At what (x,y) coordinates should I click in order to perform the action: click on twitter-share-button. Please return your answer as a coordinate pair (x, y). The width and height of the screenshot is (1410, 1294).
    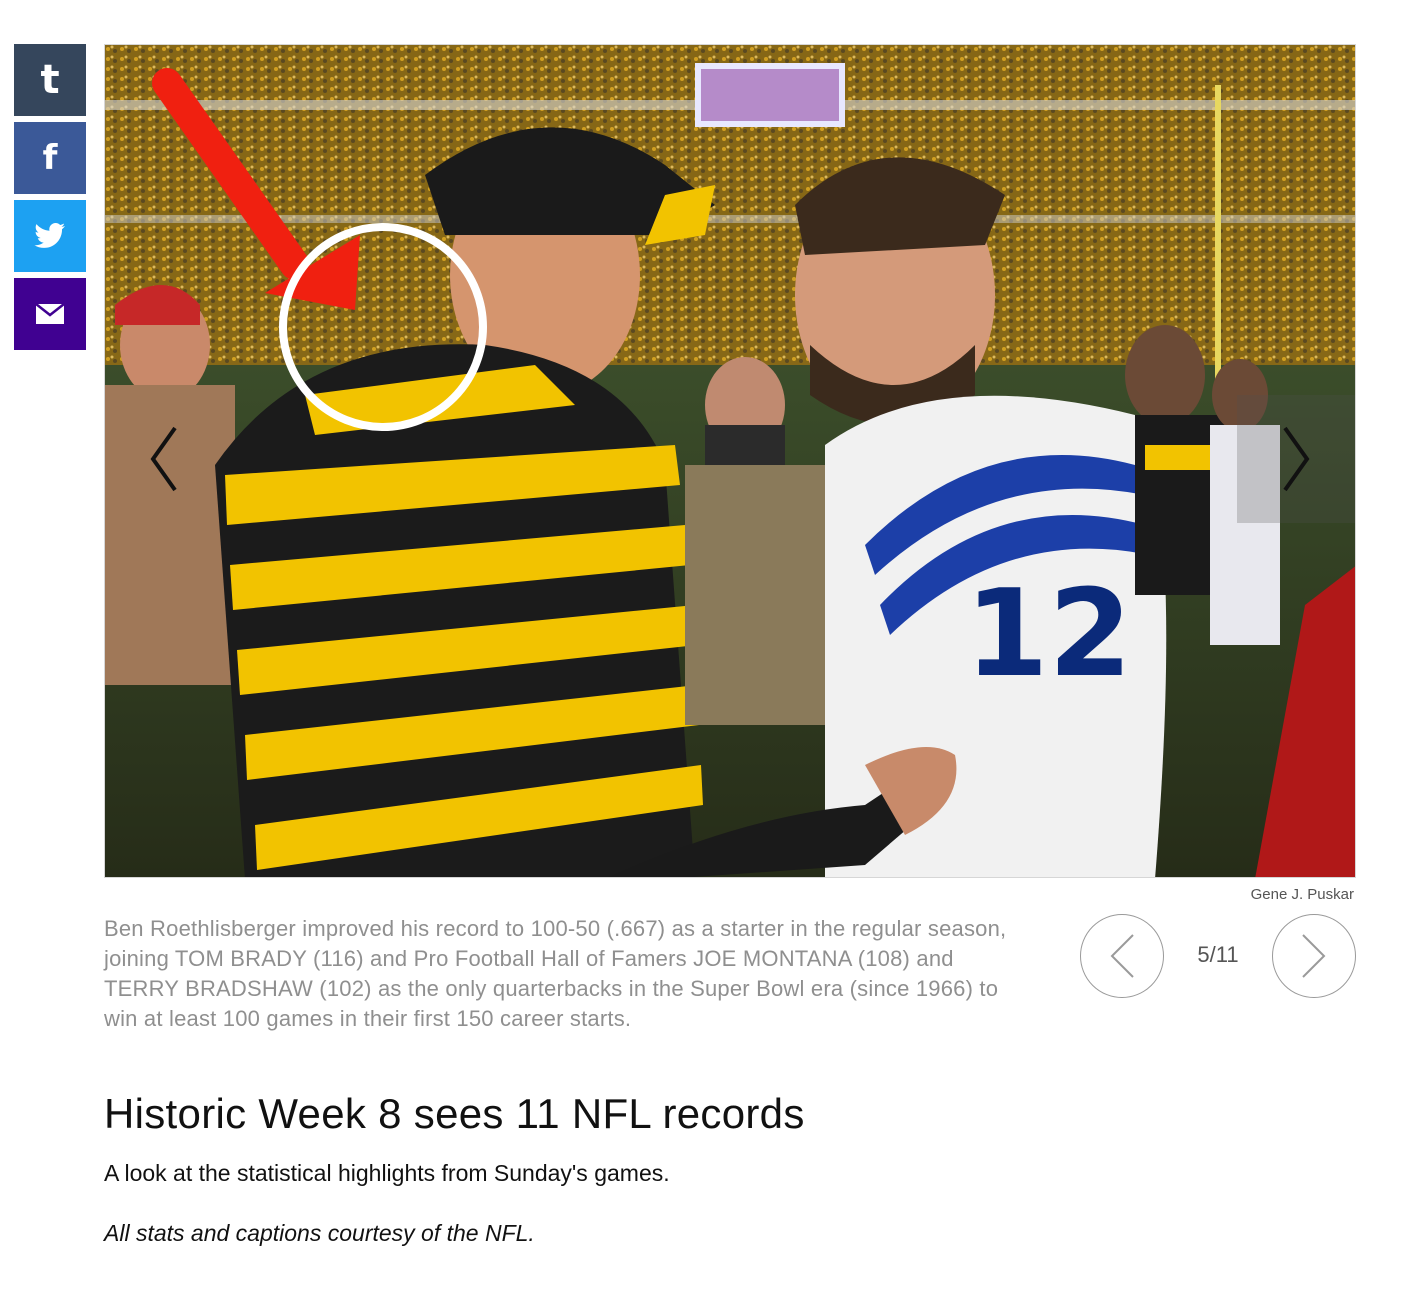
    Looking at the image, I should click on (50, 236).